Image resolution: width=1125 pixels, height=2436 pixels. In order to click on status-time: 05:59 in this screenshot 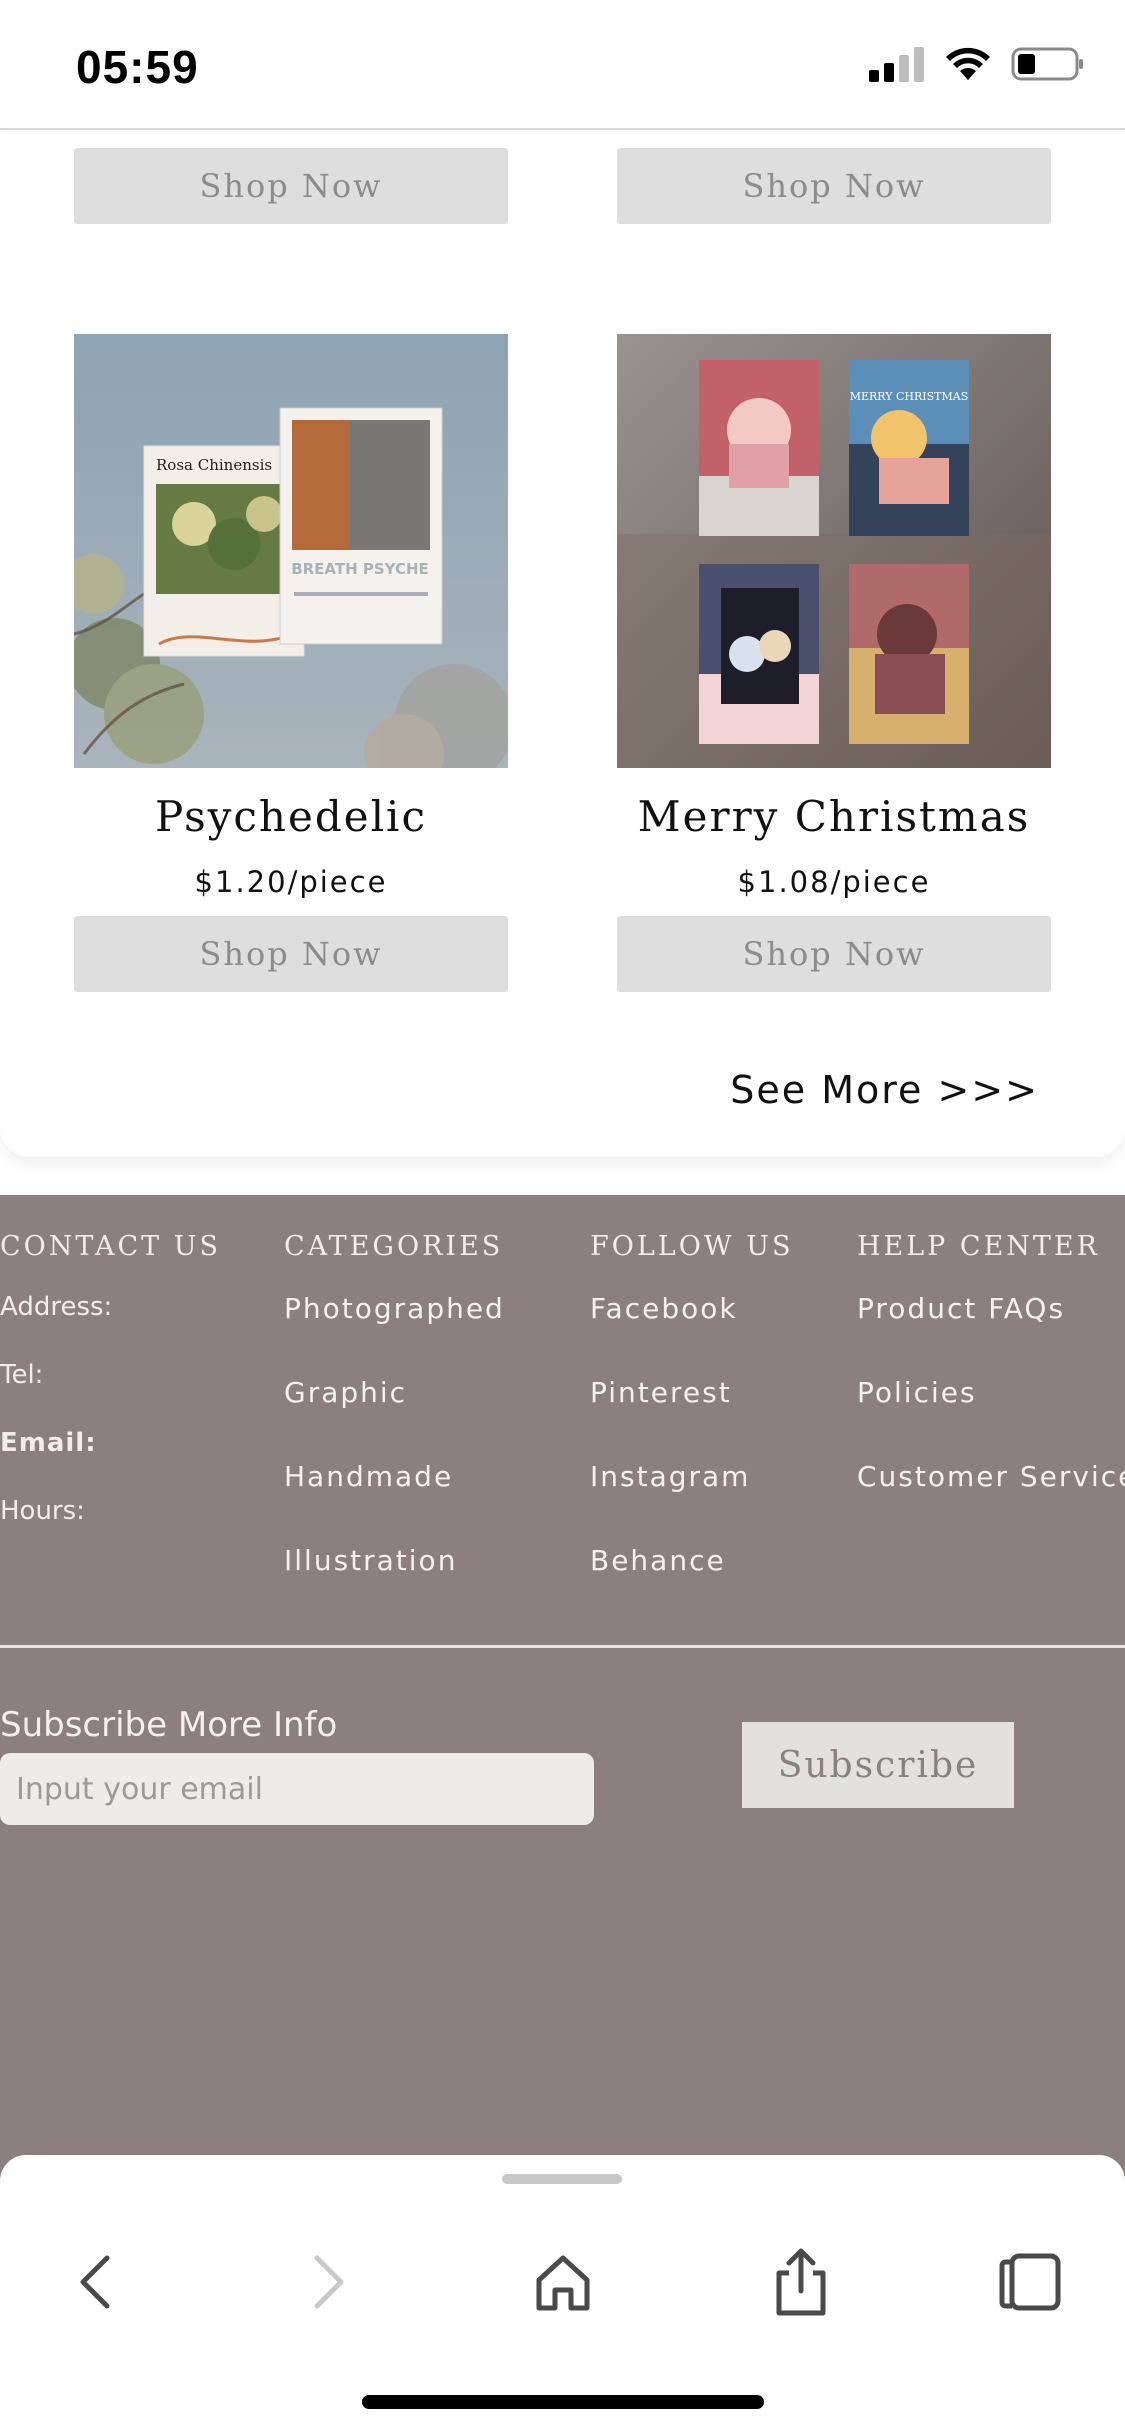, I will do `click(137, 67)`.